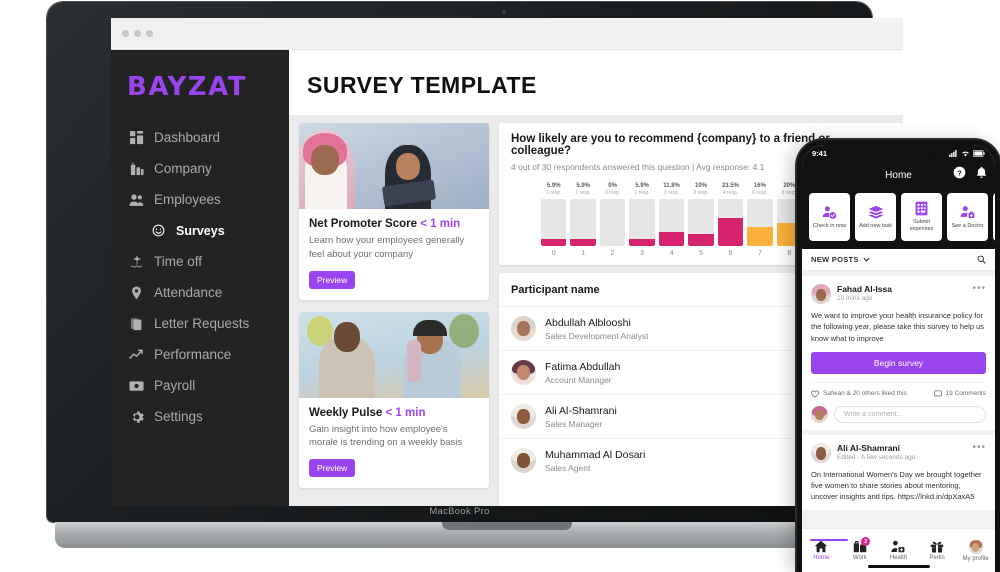 The height and width of the screenshot is (572, 1000). I want to click on sidebar-item-label: Settings, so click(178, 416).